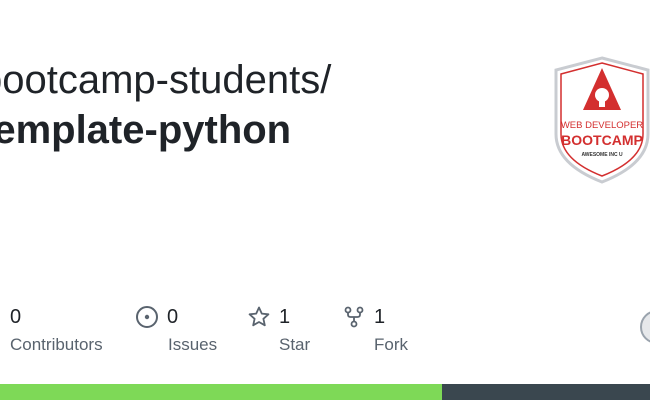 This screenshot has width=650, height=400. Describe the element at coordinates (56, 329) in the screenshot. I see `stat-contributors: 0 Contributors` at that location.